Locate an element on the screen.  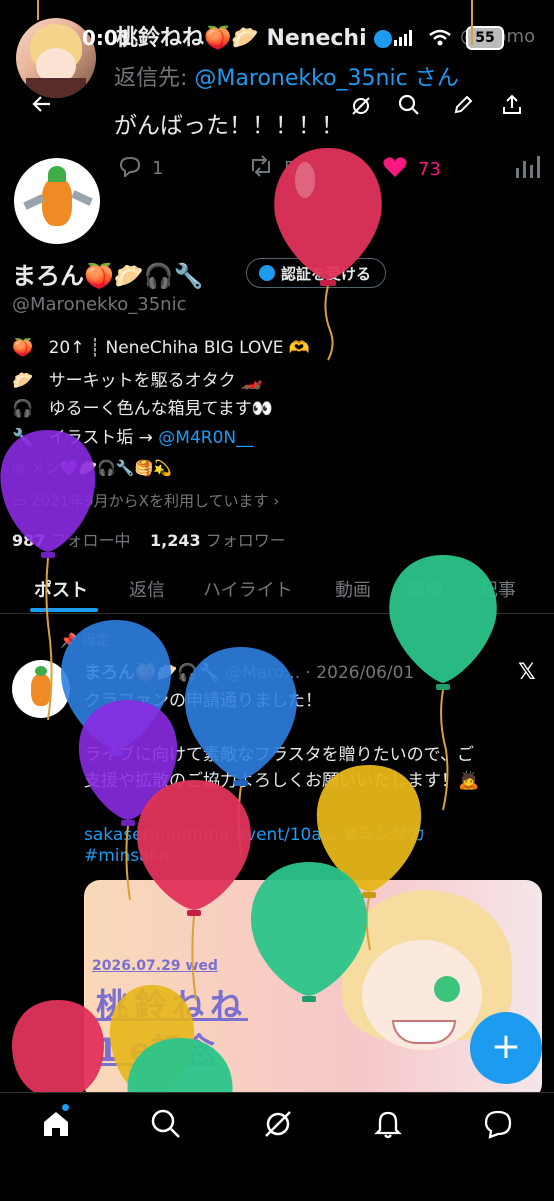
reply-count: 1 is located at coordinates (158, 168).